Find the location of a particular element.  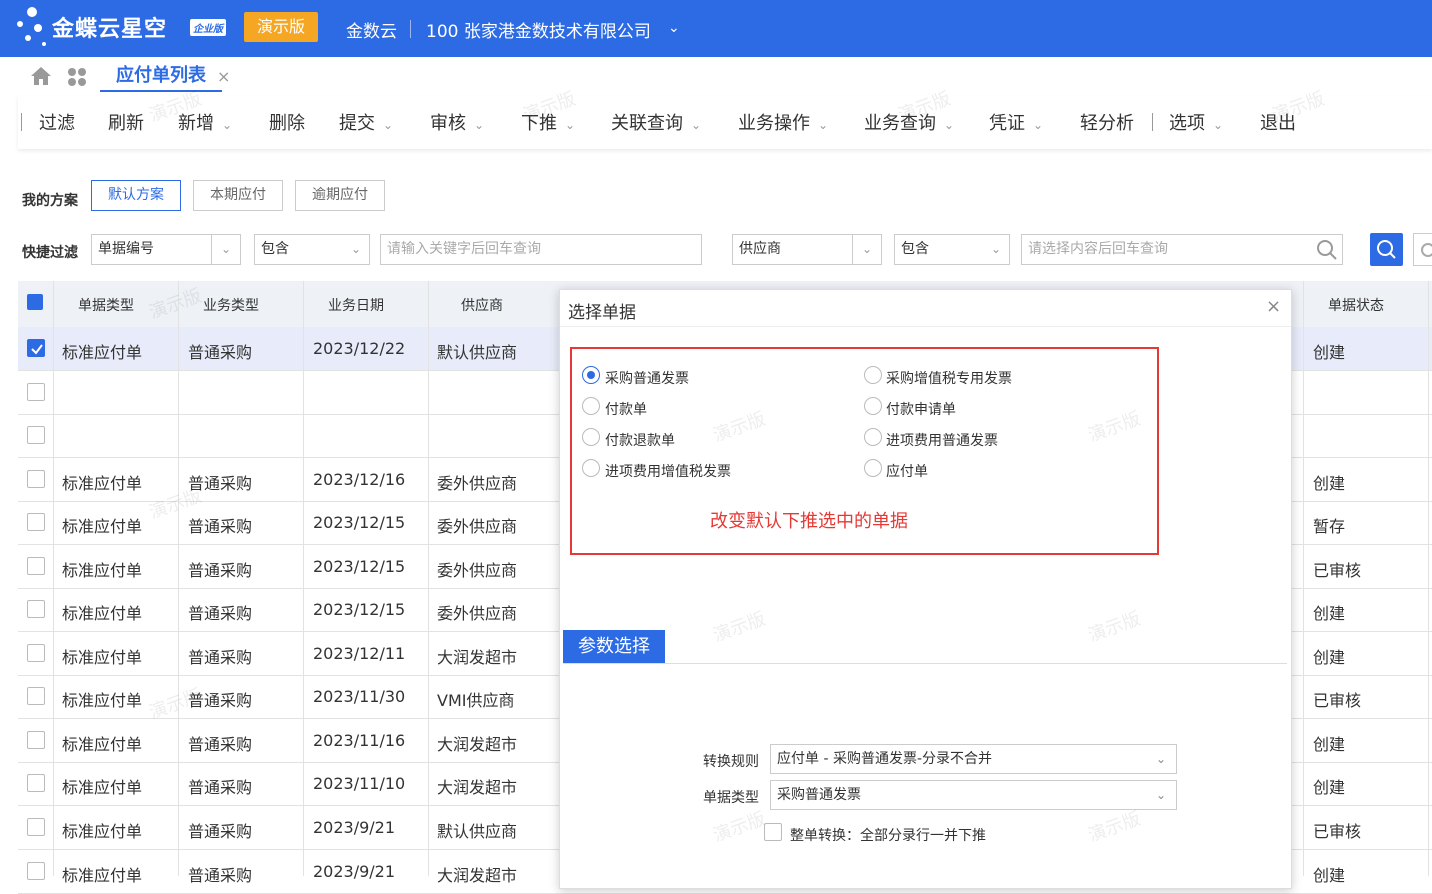

conversion-rule-select: 应付单 - 采购普通发票-分录不合并 ⌄ is located at coordinates (973, 759).